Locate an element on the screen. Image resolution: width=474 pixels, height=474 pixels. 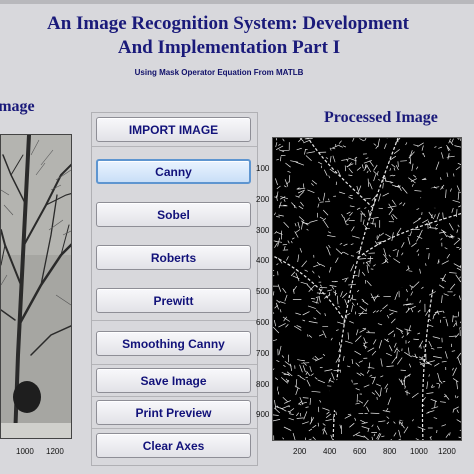
app-subtitle: Using Mask Operator Equation From MATLB is located at coordinates (219, 72).